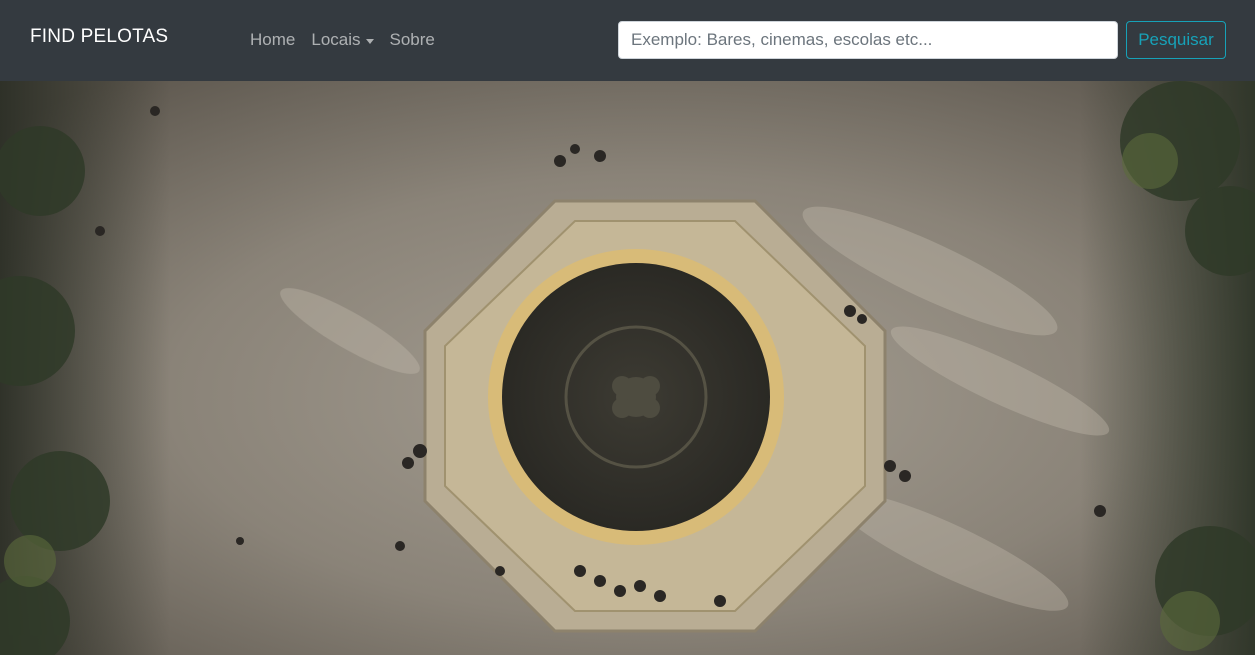 The width and height of the screenshot is (1255, 655). I want to click on nav-sobre: Sobre, so click(412, 40).